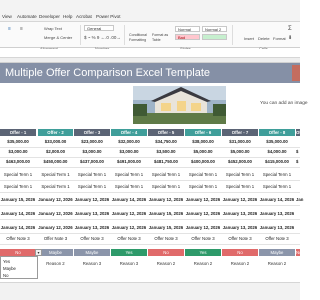 Image resolution: width=320 pixels, height=300 pixels. I want to click on table-cell: $35,000.00, so click(18, 141).